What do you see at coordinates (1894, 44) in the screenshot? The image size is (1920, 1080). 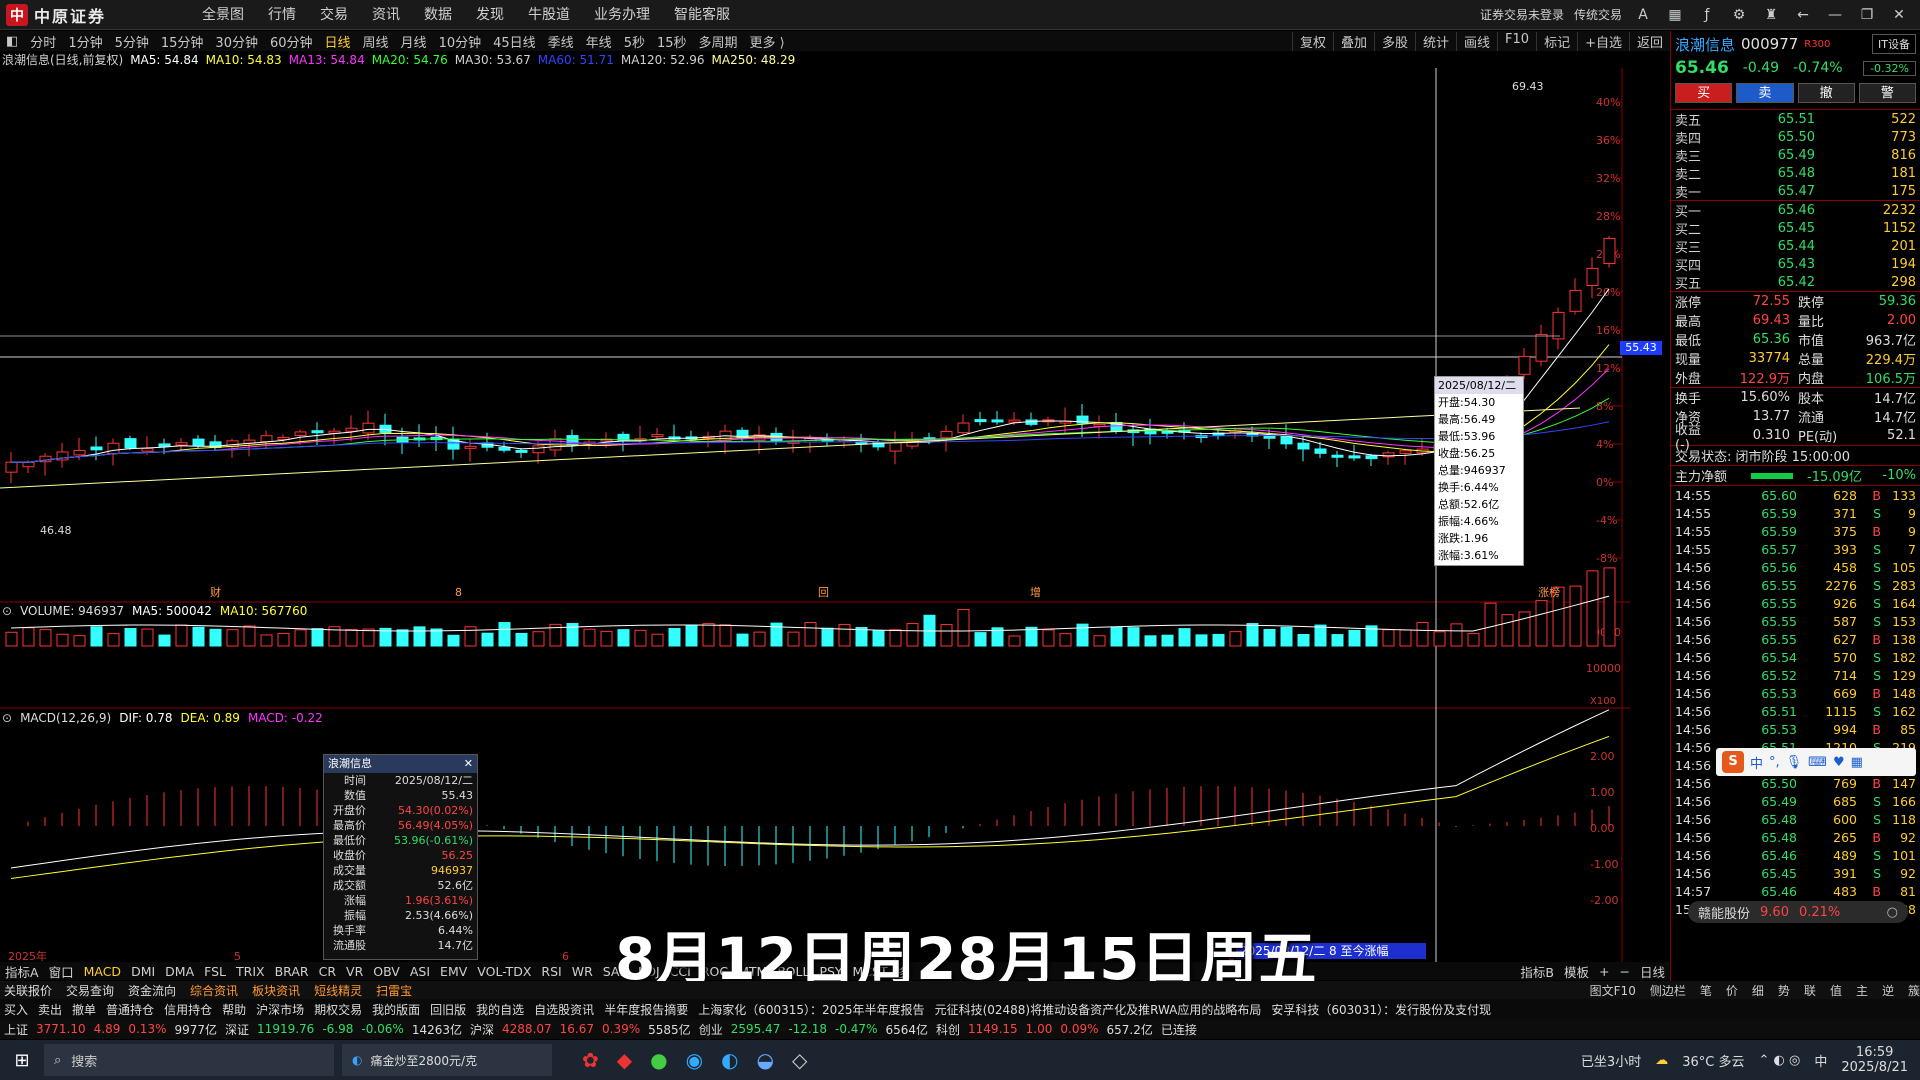 I see `industry-badge: IT设备` at bounding box center [1894, 44].